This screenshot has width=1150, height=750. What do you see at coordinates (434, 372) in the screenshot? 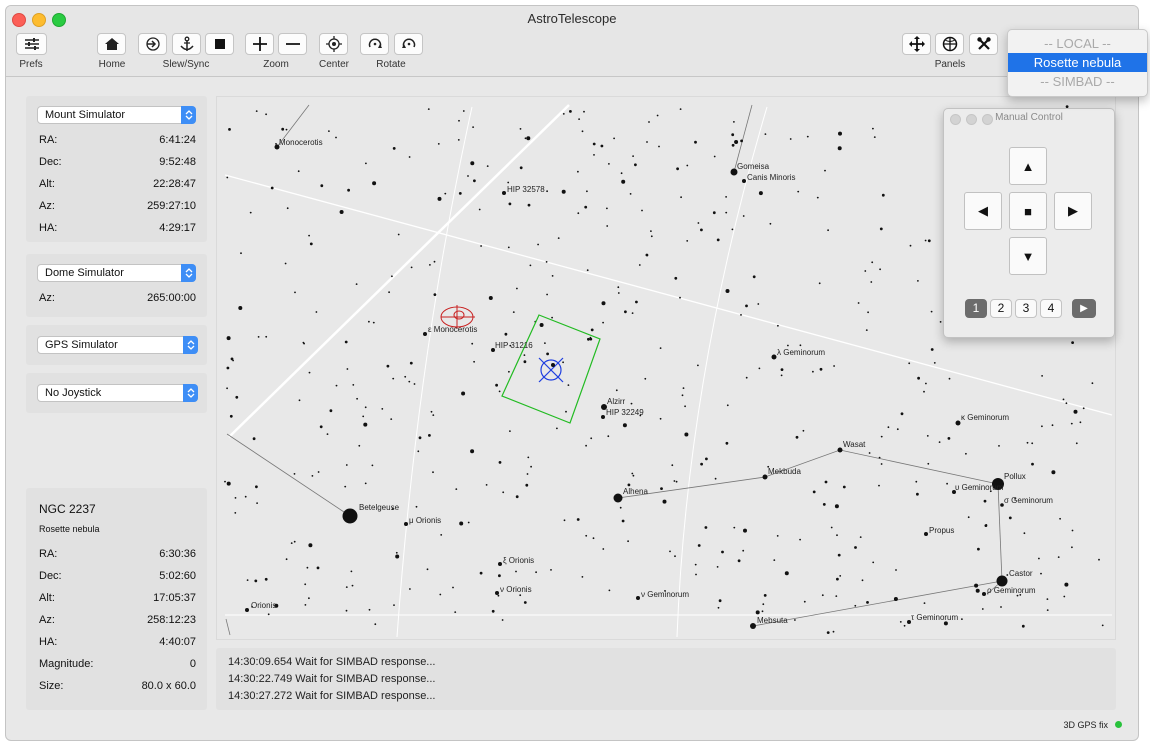
I see `grid-line` at bounding box center [434, 372].